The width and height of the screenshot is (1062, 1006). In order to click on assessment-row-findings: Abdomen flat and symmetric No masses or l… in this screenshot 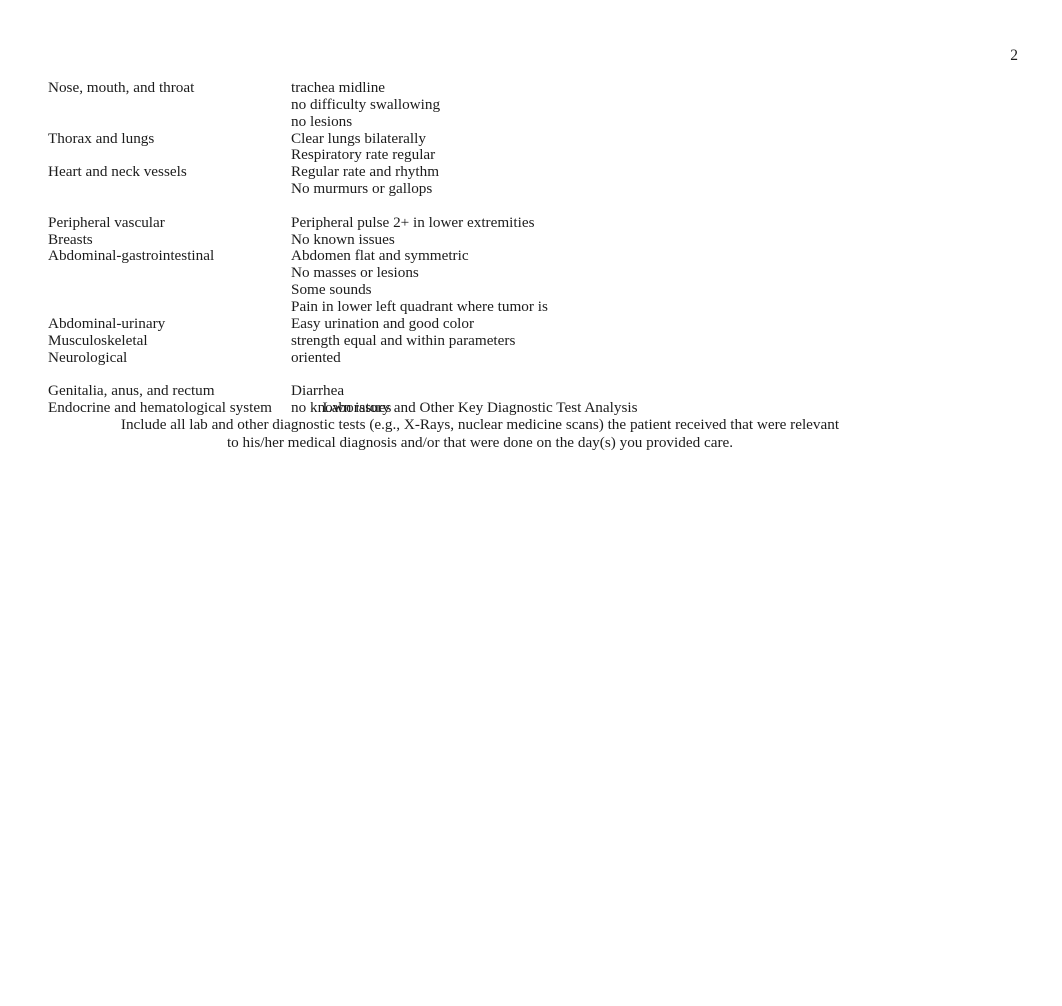, I will do `click(649, 281)`.